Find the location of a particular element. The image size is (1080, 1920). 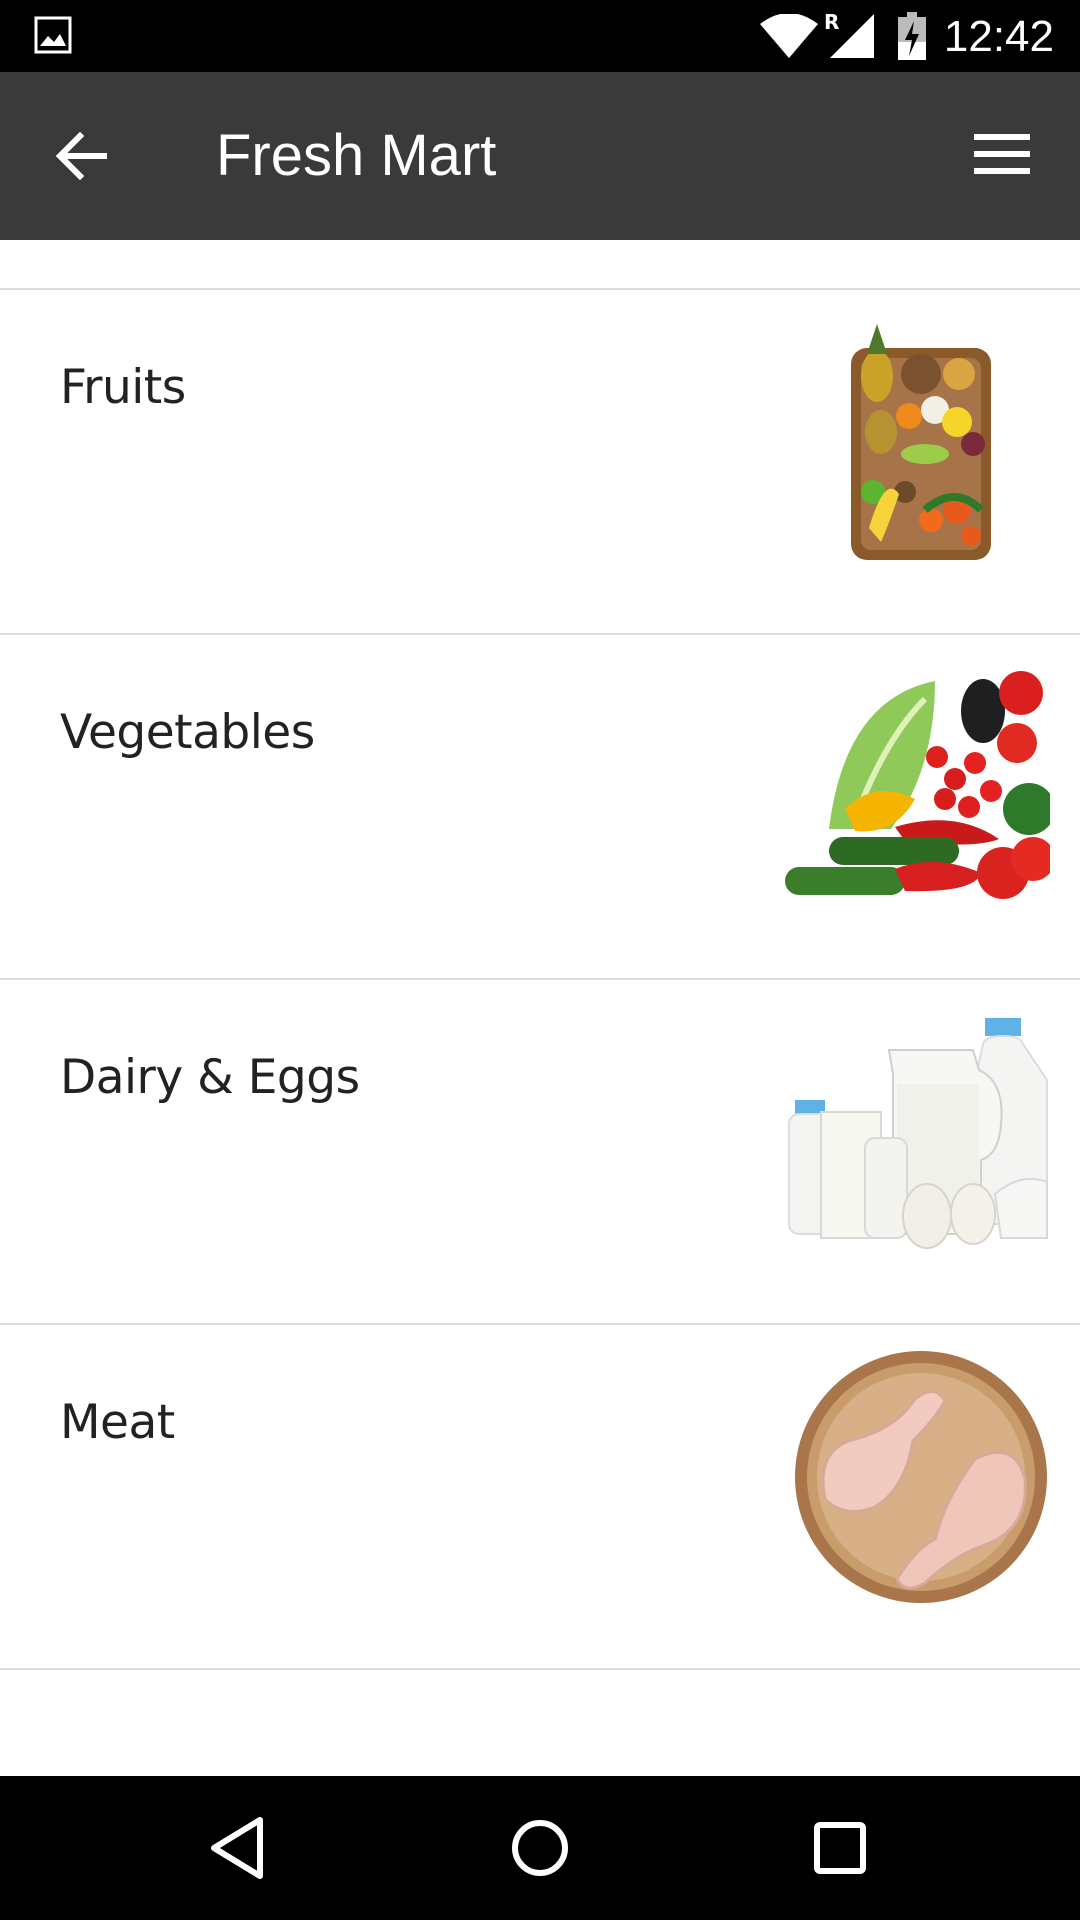

app-title: Fresh Mart is located at coordinates (356, 155).